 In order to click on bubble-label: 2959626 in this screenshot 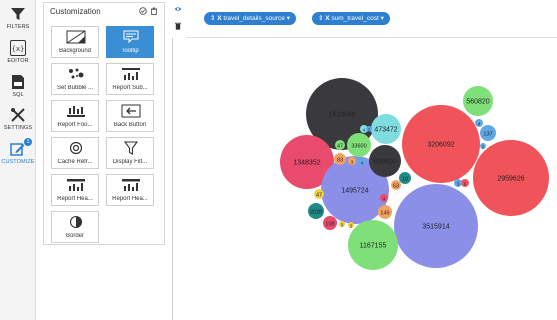, I will do `click(510, 178)`.